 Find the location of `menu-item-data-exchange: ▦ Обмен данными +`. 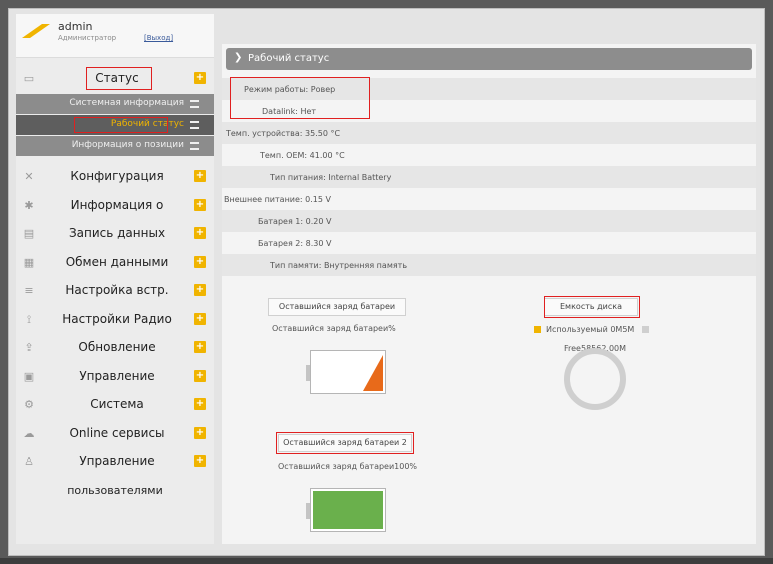

menu-item-data-exchange: ▦ Обмен данными + is located at coordinates (115, 263).